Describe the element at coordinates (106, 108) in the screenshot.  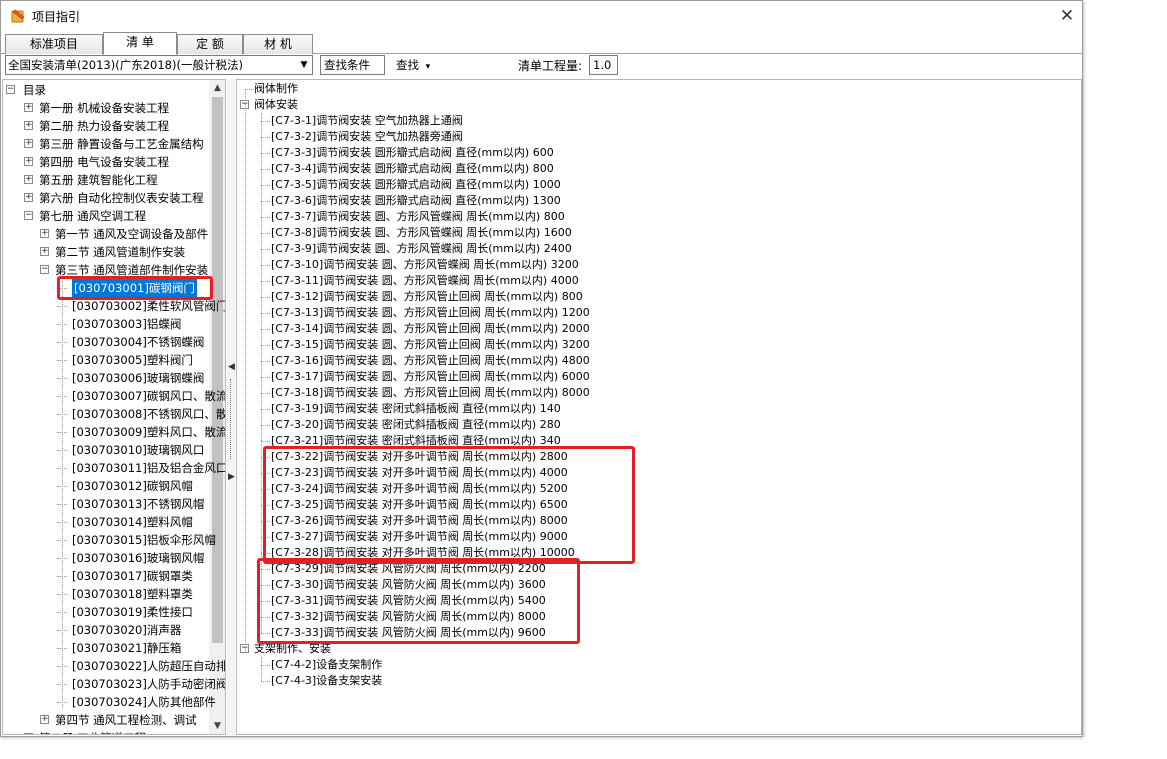
I see `tree-folder-item: + 第一册 机械设备安装工程` at that location.